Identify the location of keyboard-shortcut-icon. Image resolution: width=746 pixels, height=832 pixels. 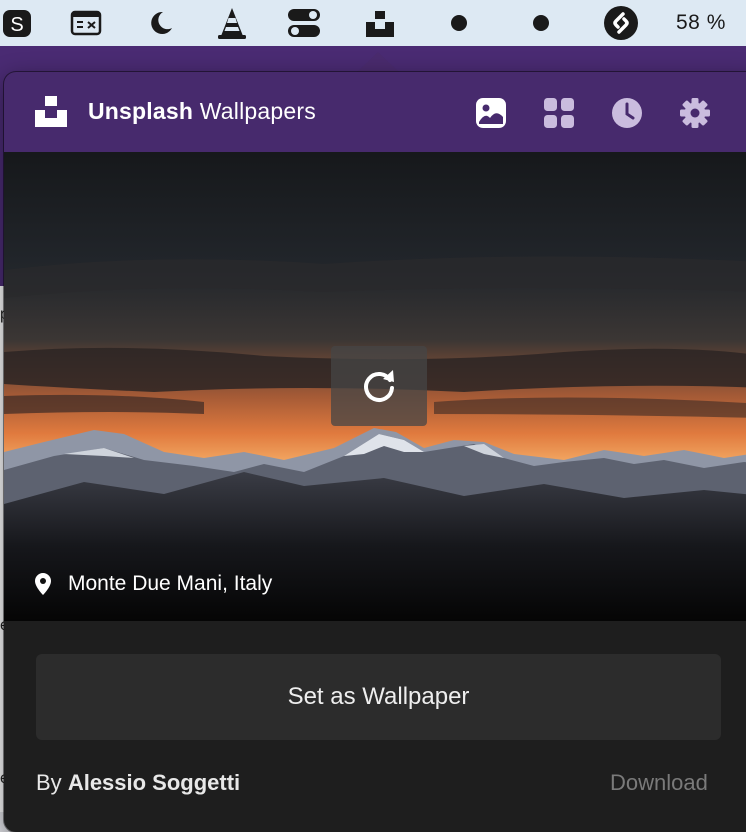
(86, 23).